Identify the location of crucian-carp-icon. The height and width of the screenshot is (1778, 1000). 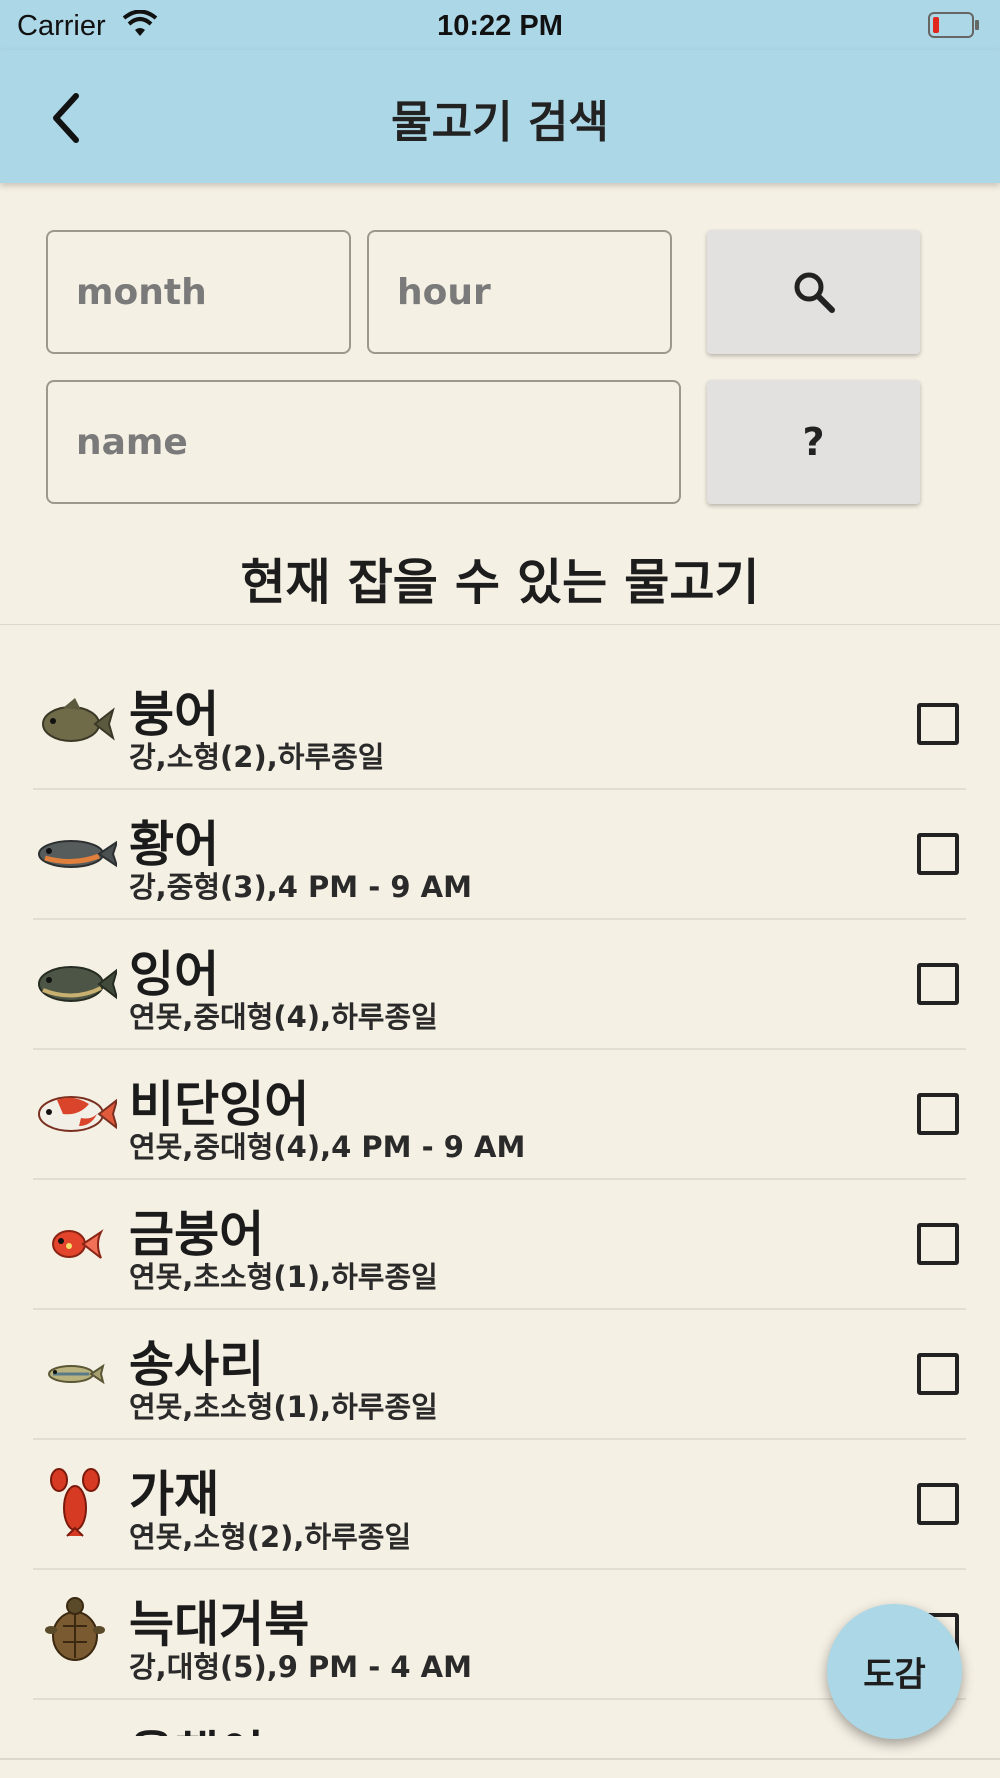
(78, 720).